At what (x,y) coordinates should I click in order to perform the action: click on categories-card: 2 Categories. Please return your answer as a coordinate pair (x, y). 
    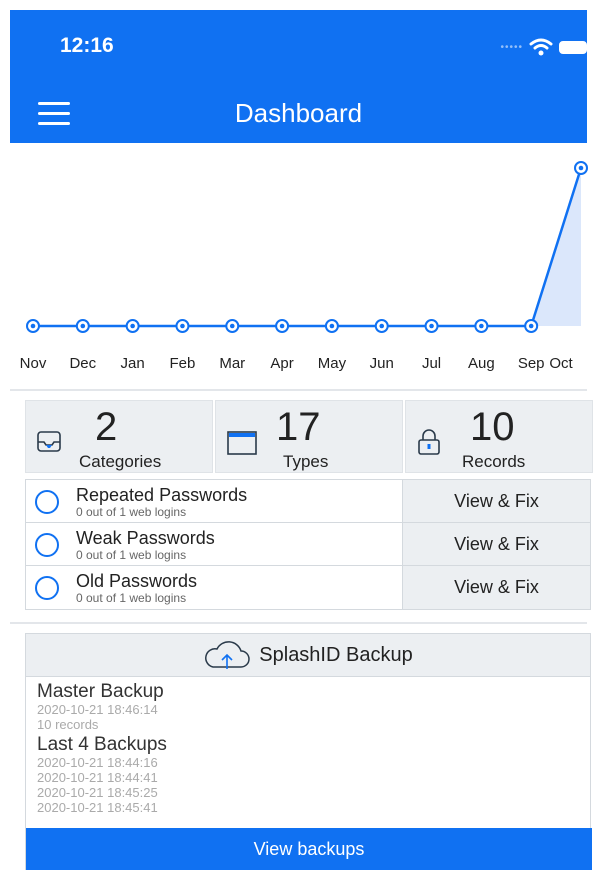
    Looking at the image, I should click on (119, 436).